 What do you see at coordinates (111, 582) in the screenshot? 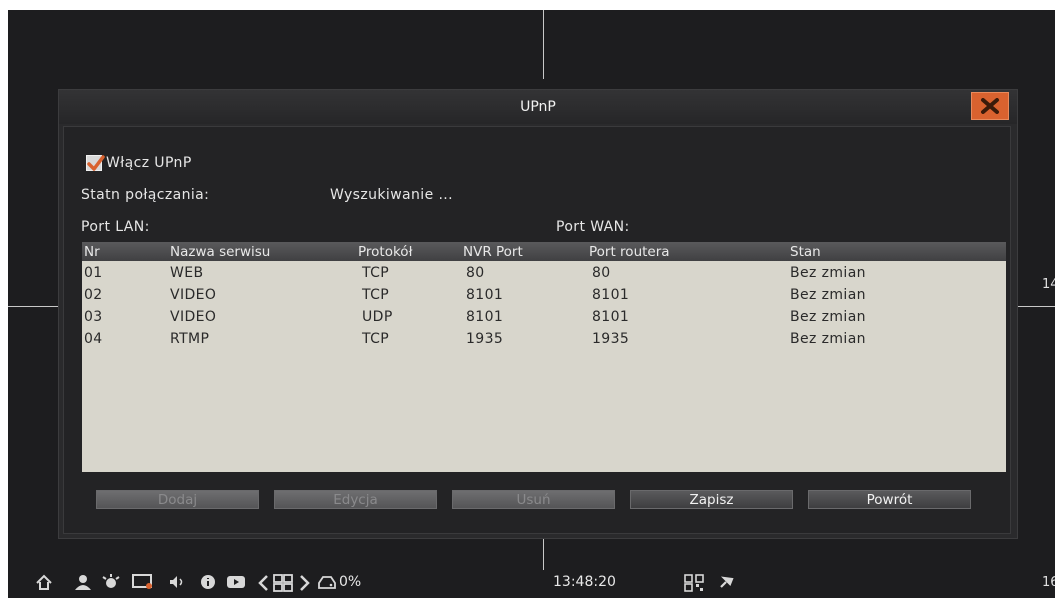
I see `alarm-icon` at bounding box center [111, 582].